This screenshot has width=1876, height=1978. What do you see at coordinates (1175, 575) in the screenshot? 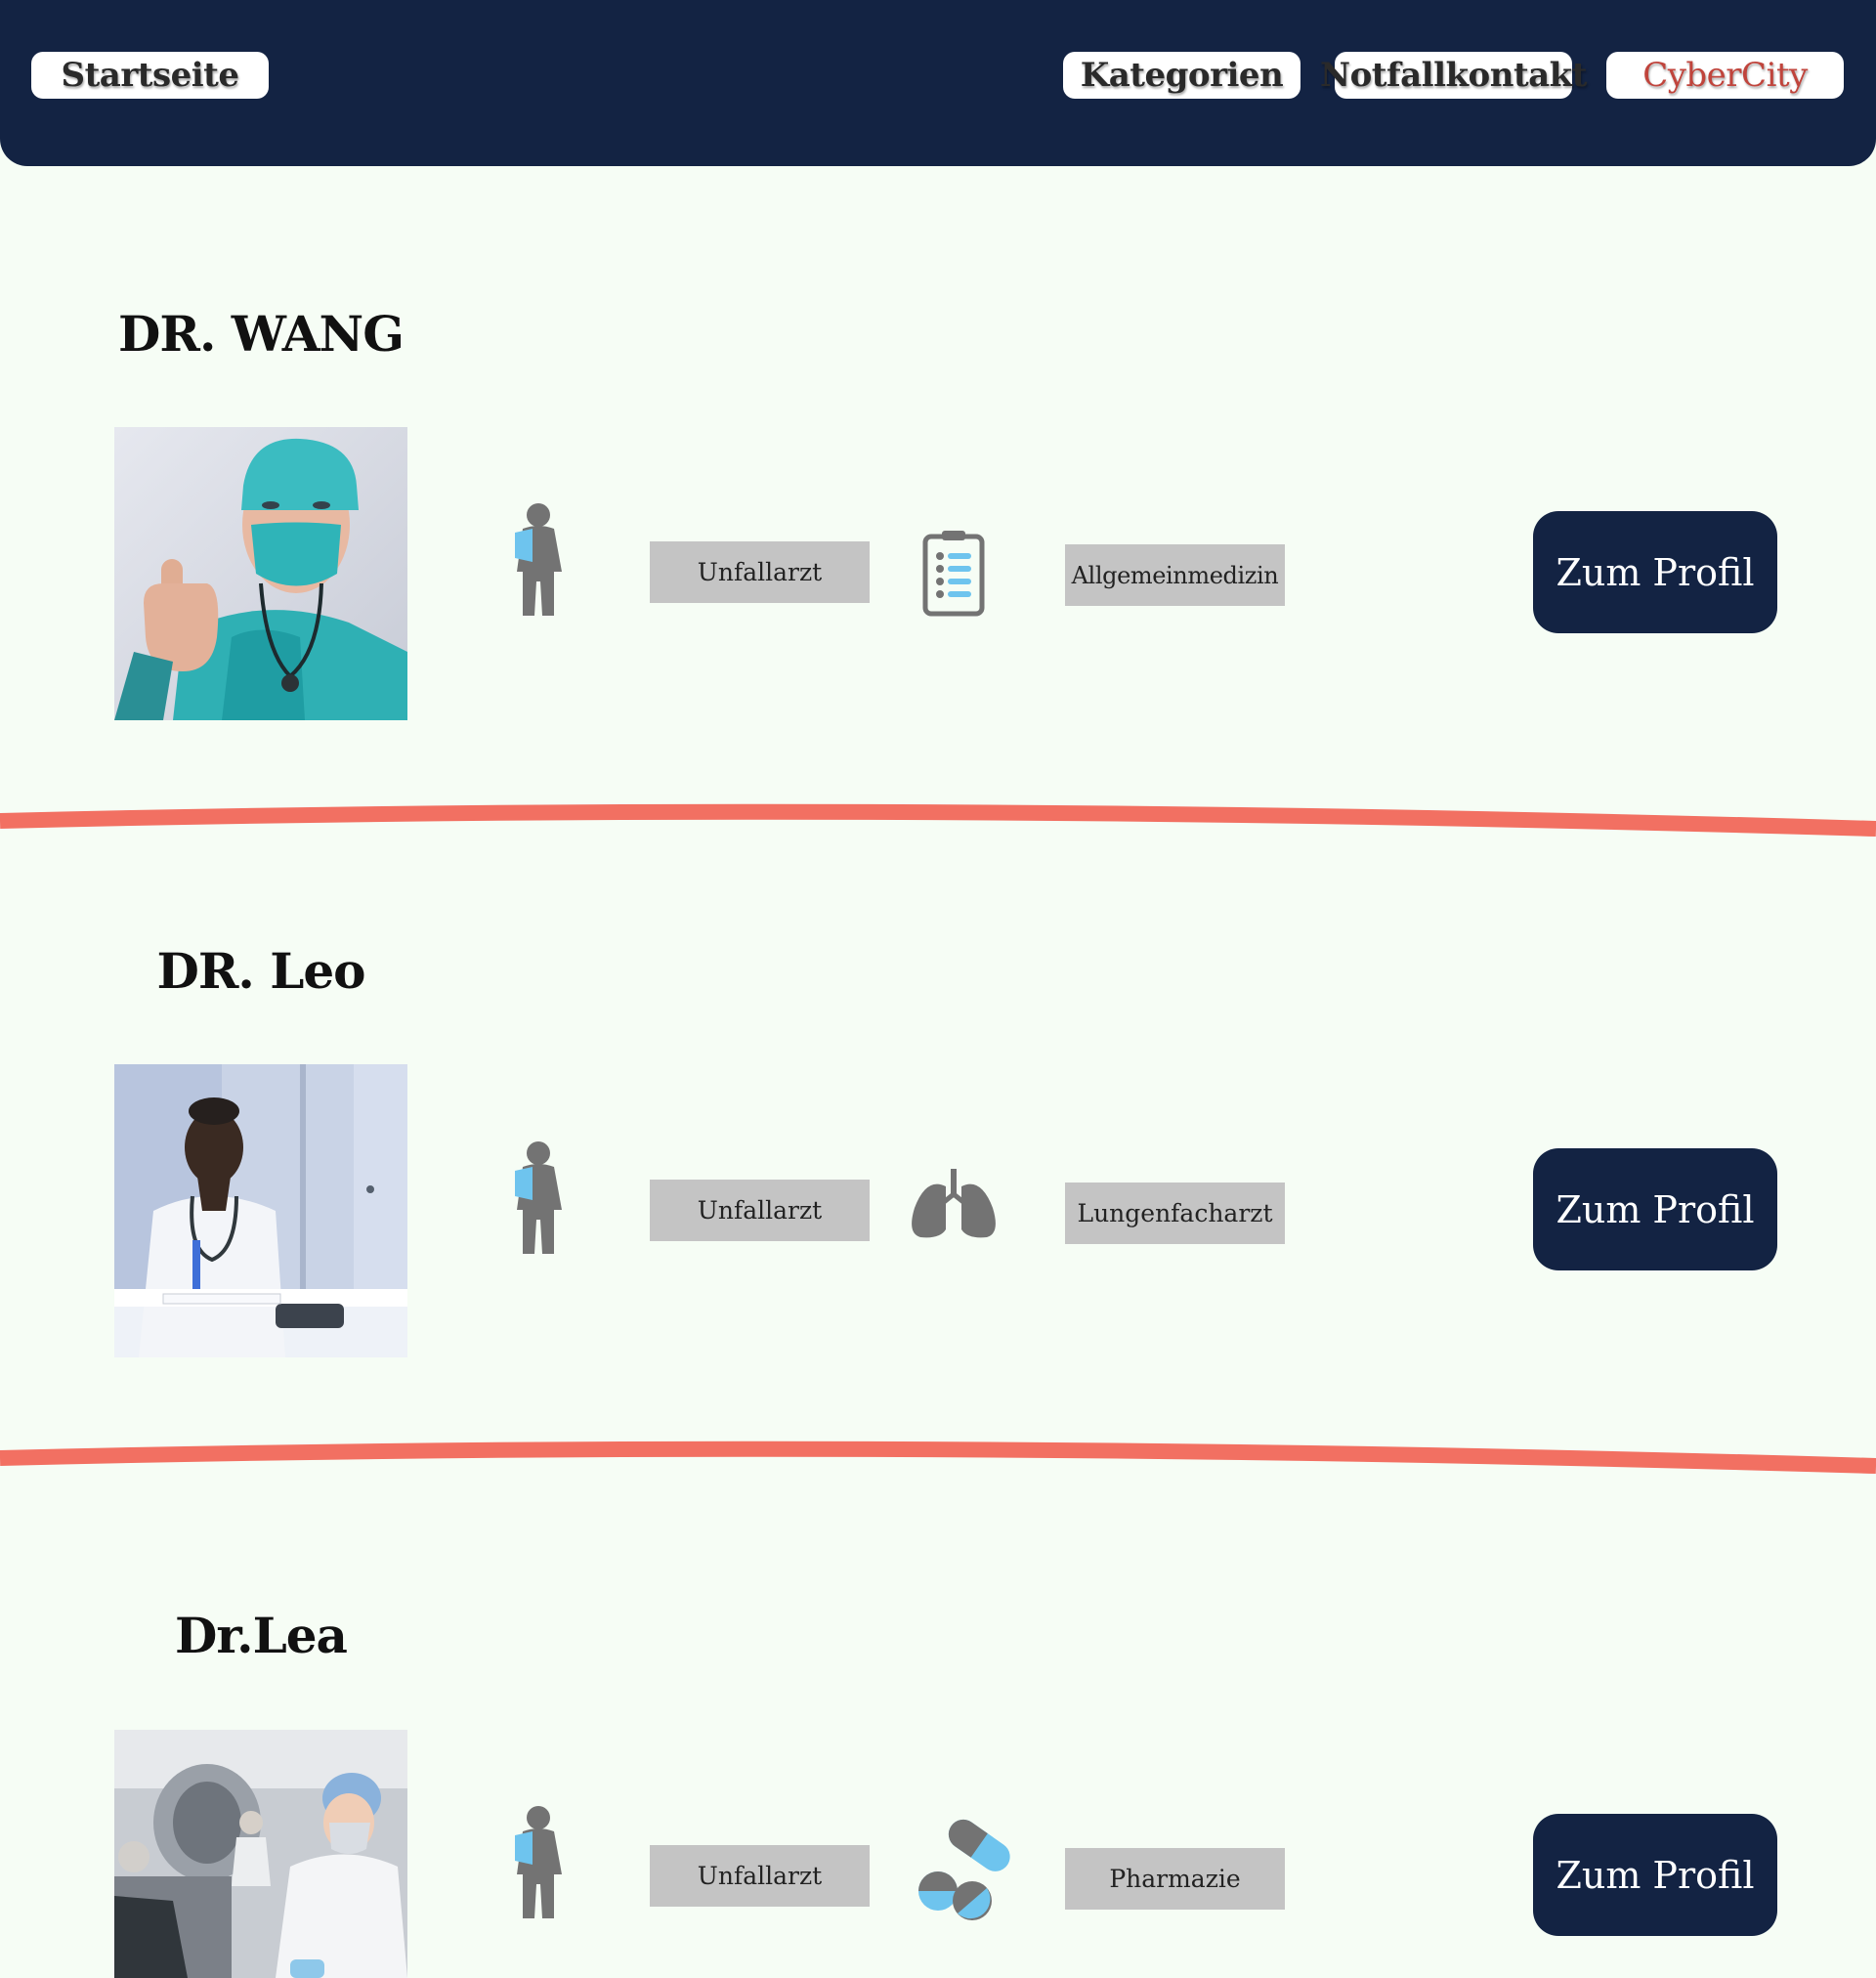
I see `specialty-tag-general: Allgemeinmedizin` at bounding box center [1175, 575].